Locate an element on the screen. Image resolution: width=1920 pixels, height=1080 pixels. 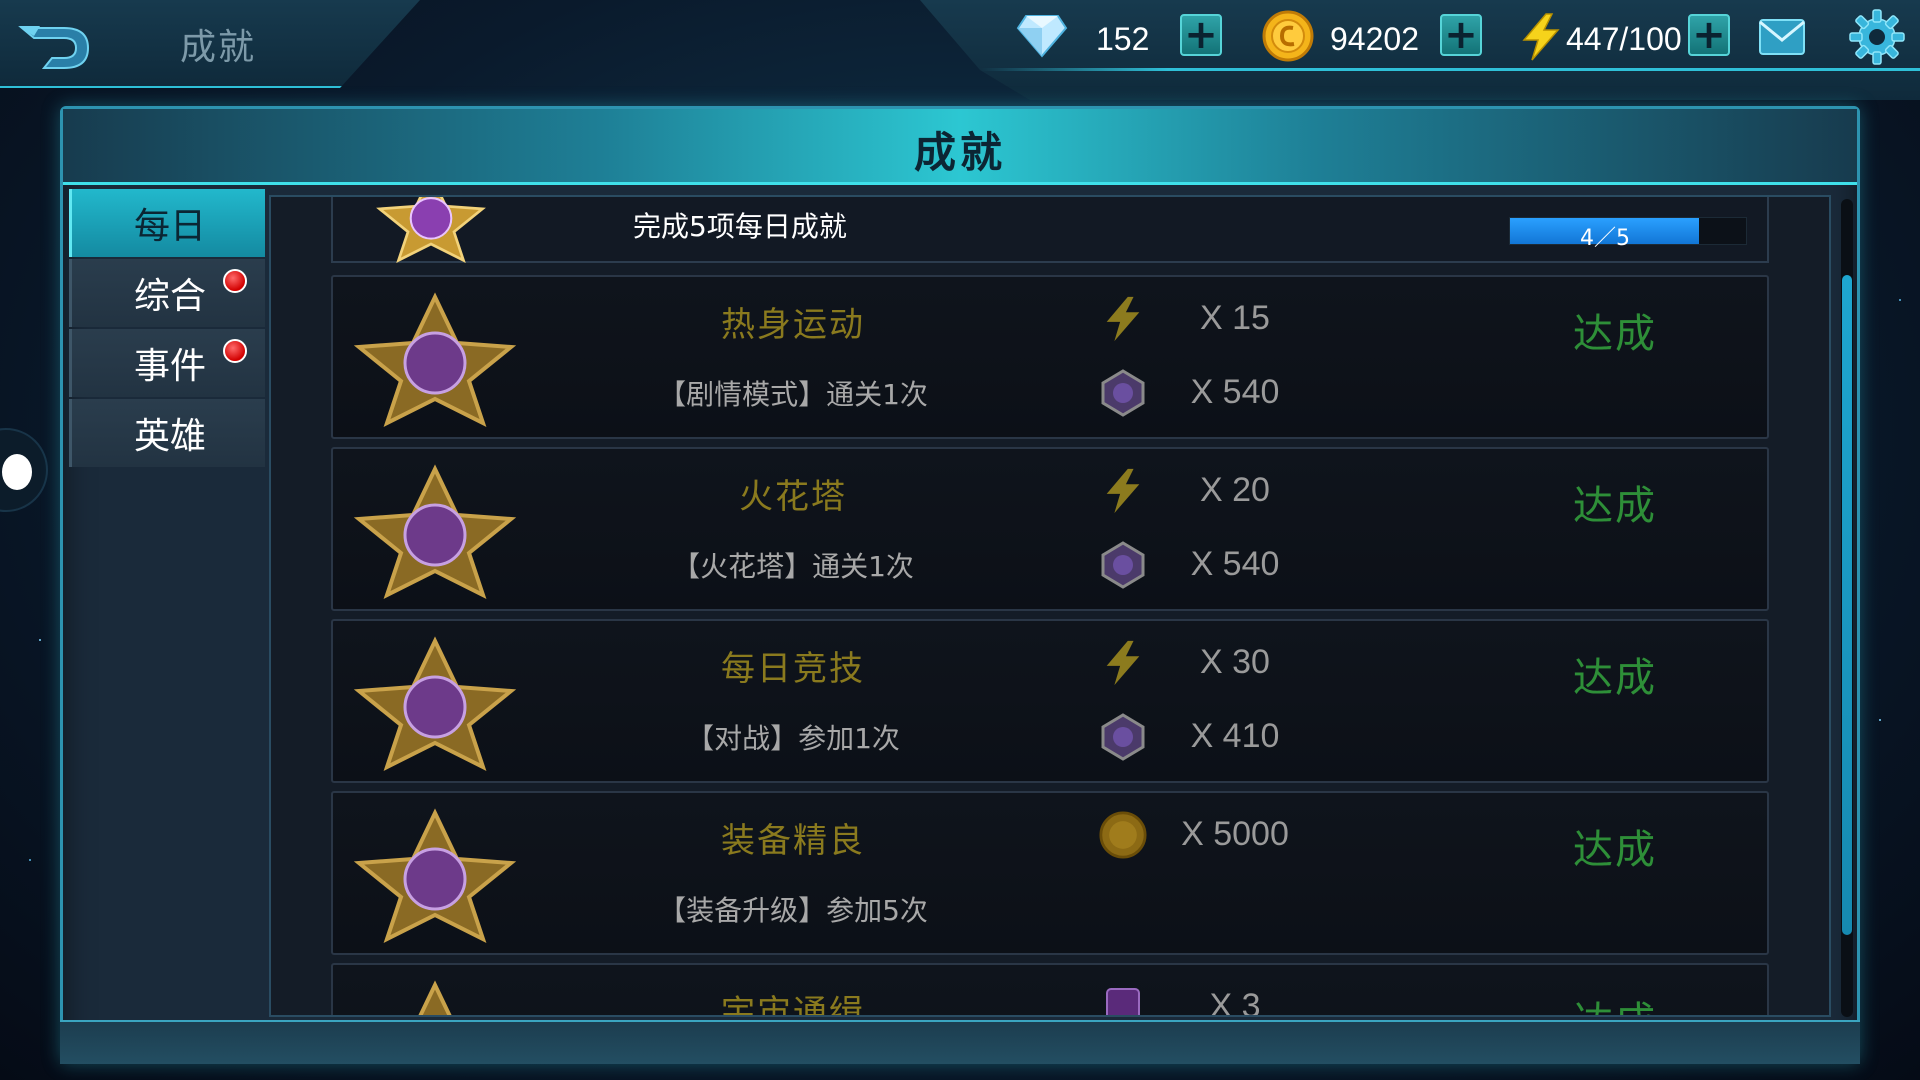
reward-amount: X 3 is located at coordinates (1235, 1002).